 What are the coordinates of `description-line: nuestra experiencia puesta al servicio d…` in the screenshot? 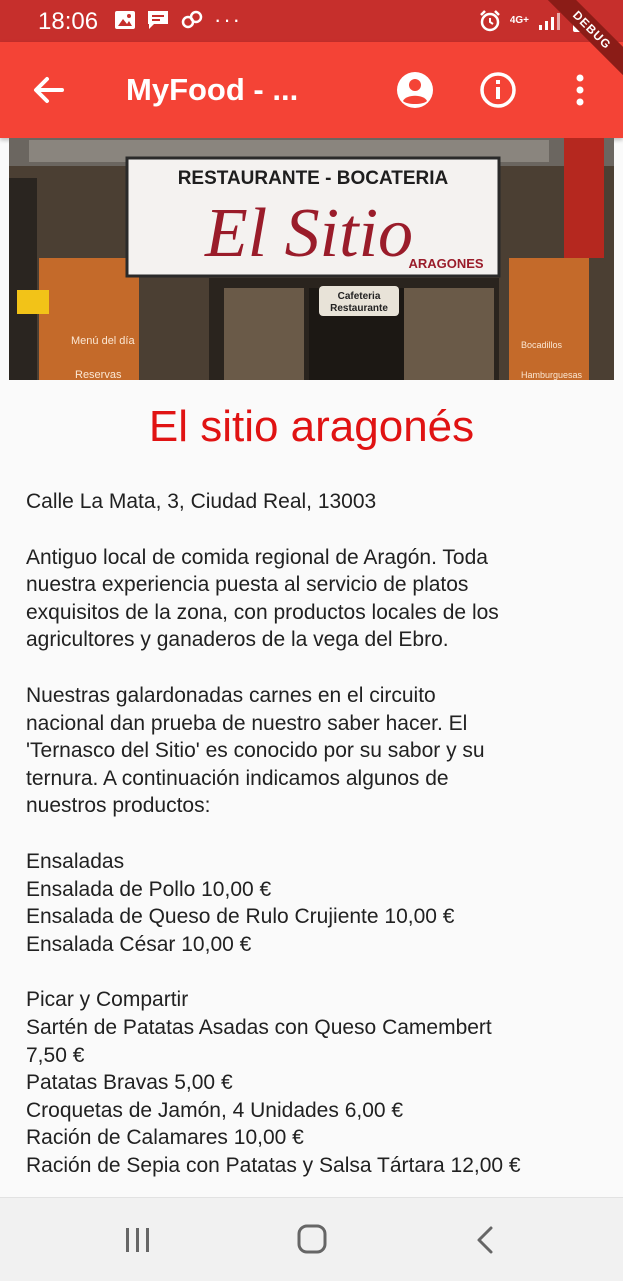 It's located at (247, 585).